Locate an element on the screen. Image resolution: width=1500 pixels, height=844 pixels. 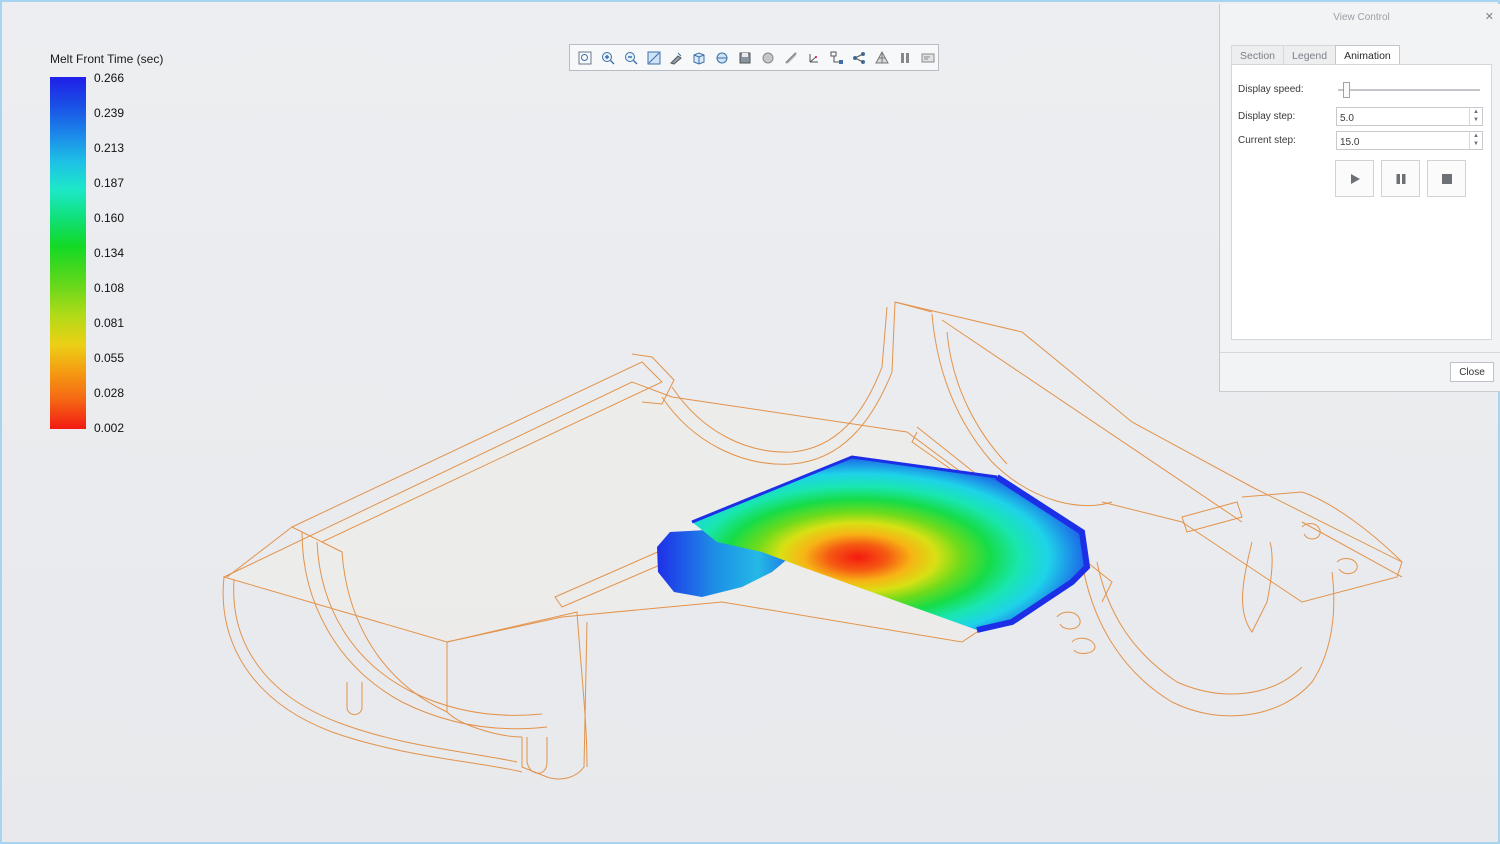
axes-icon is located at coordinates (814, 58).